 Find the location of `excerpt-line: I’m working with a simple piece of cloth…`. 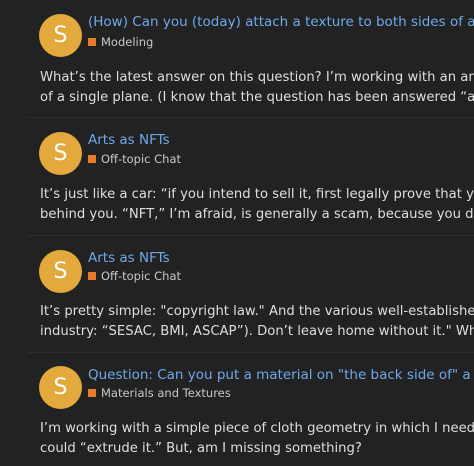

excerpt-line: I’m working with a simple piece of cloth… is located at coordinates (257, 428).